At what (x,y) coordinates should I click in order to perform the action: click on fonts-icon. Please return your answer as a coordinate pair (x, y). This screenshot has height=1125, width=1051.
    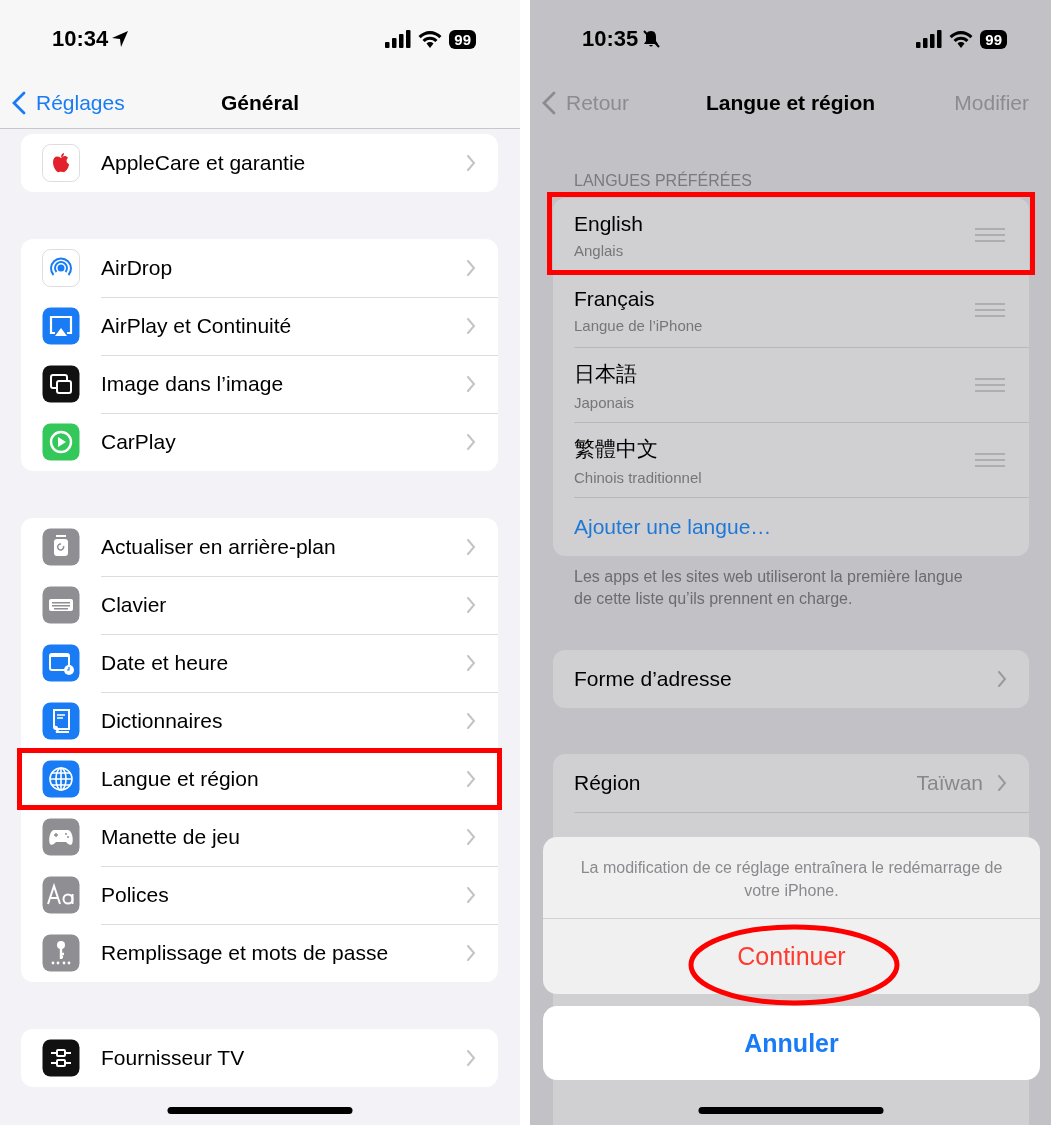
    Looking at the image, I should click on (61, 895).